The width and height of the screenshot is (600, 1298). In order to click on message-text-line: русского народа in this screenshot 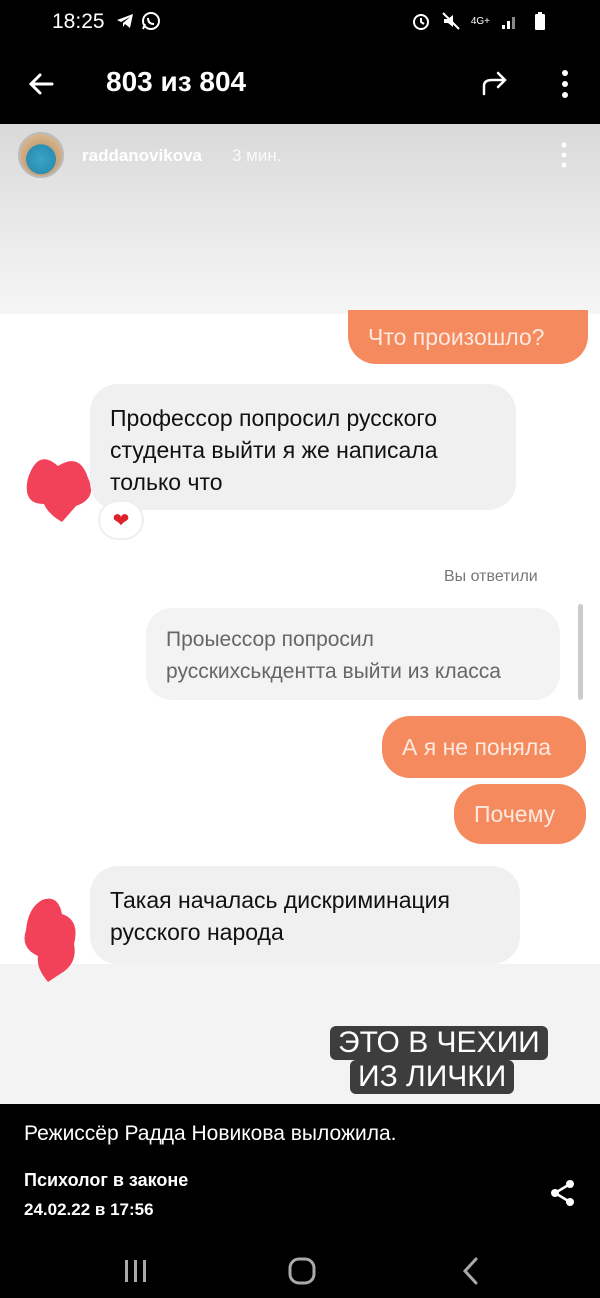, I will do `click(197, 932)`.